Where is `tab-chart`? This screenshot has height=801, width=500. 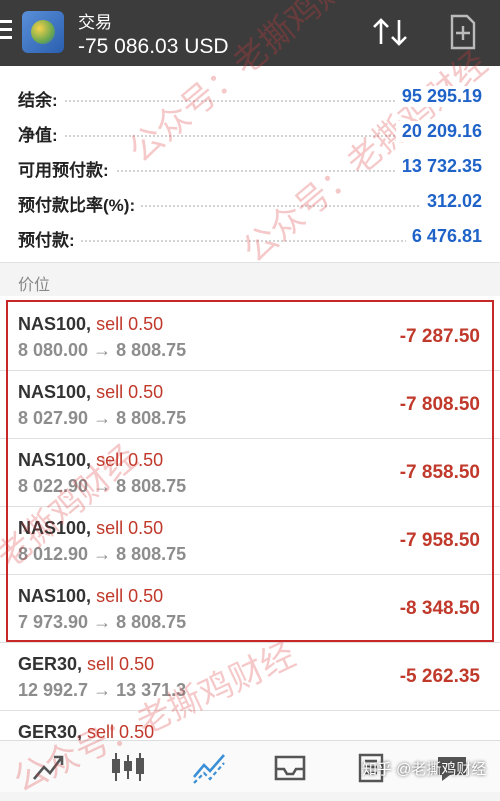 tab-chart is located at coordinates (128, 767).